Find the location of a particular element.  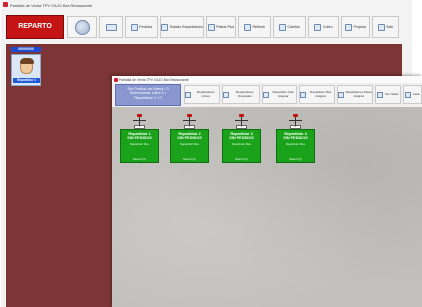

selection-line: Repartidor 1 / 0 is located at coordinates (148, 97).